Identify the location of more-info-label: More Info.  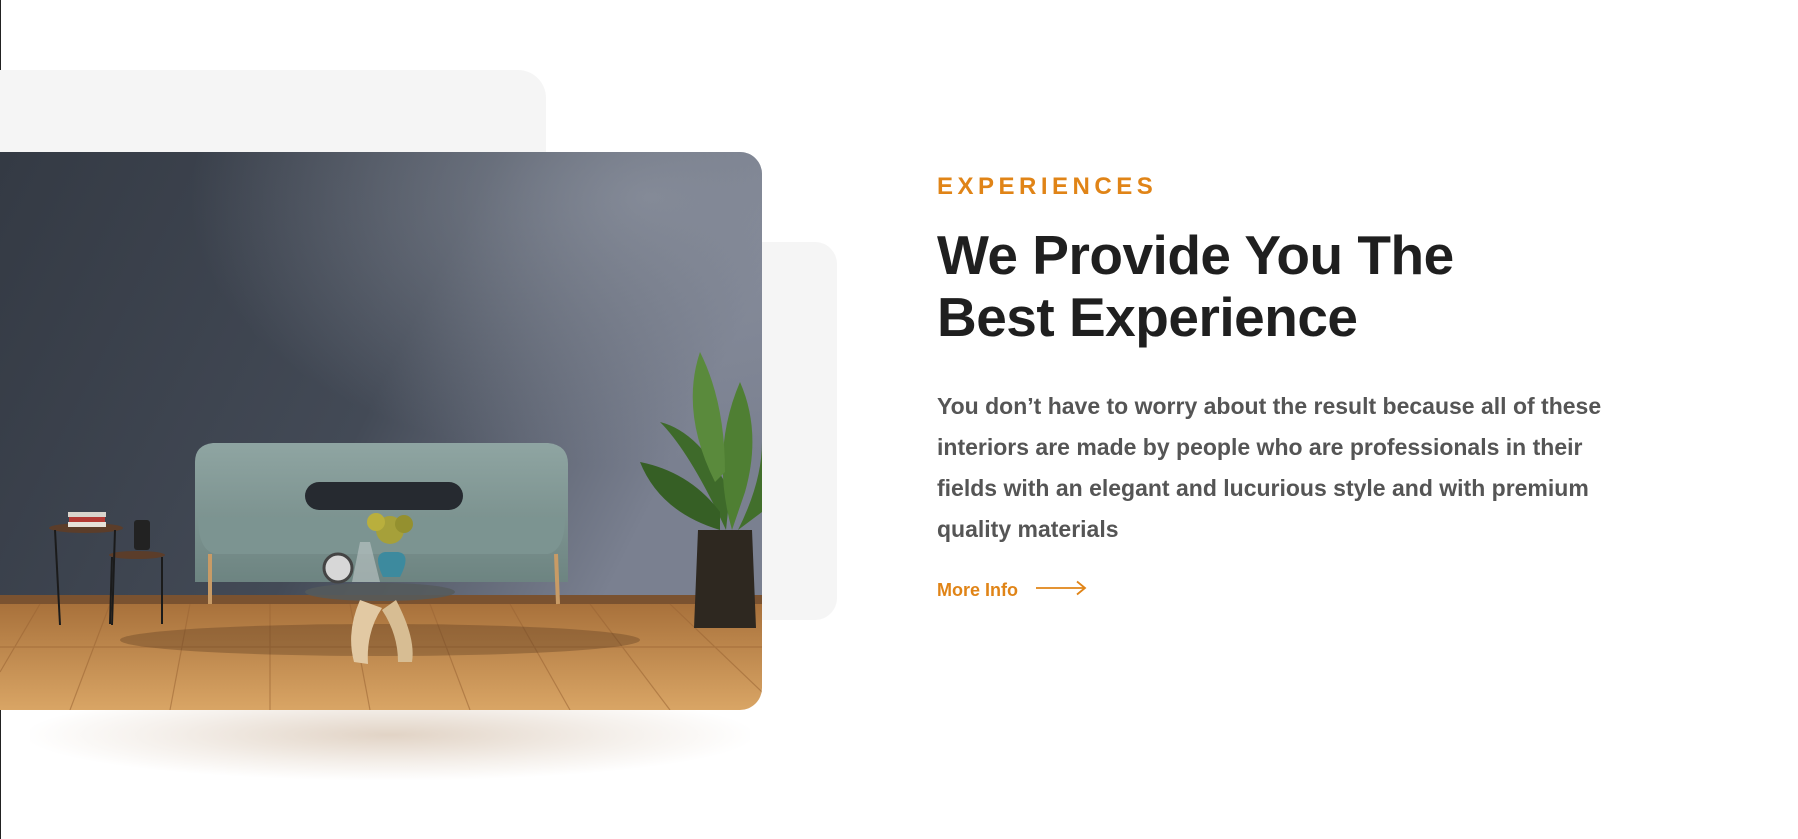
(977, 590).